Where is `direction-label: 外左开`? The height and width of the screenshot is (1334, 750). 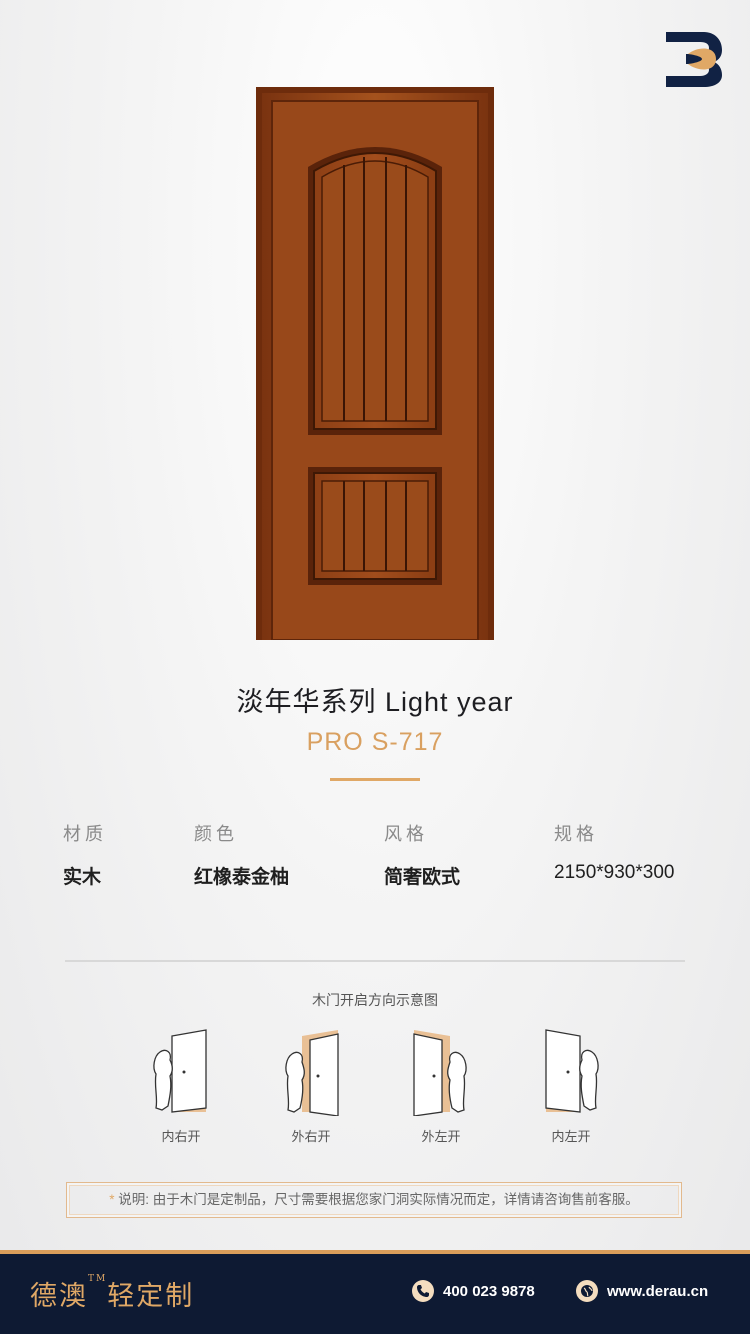 direction-label: 外左开 is located at coordinates (441, 1136).